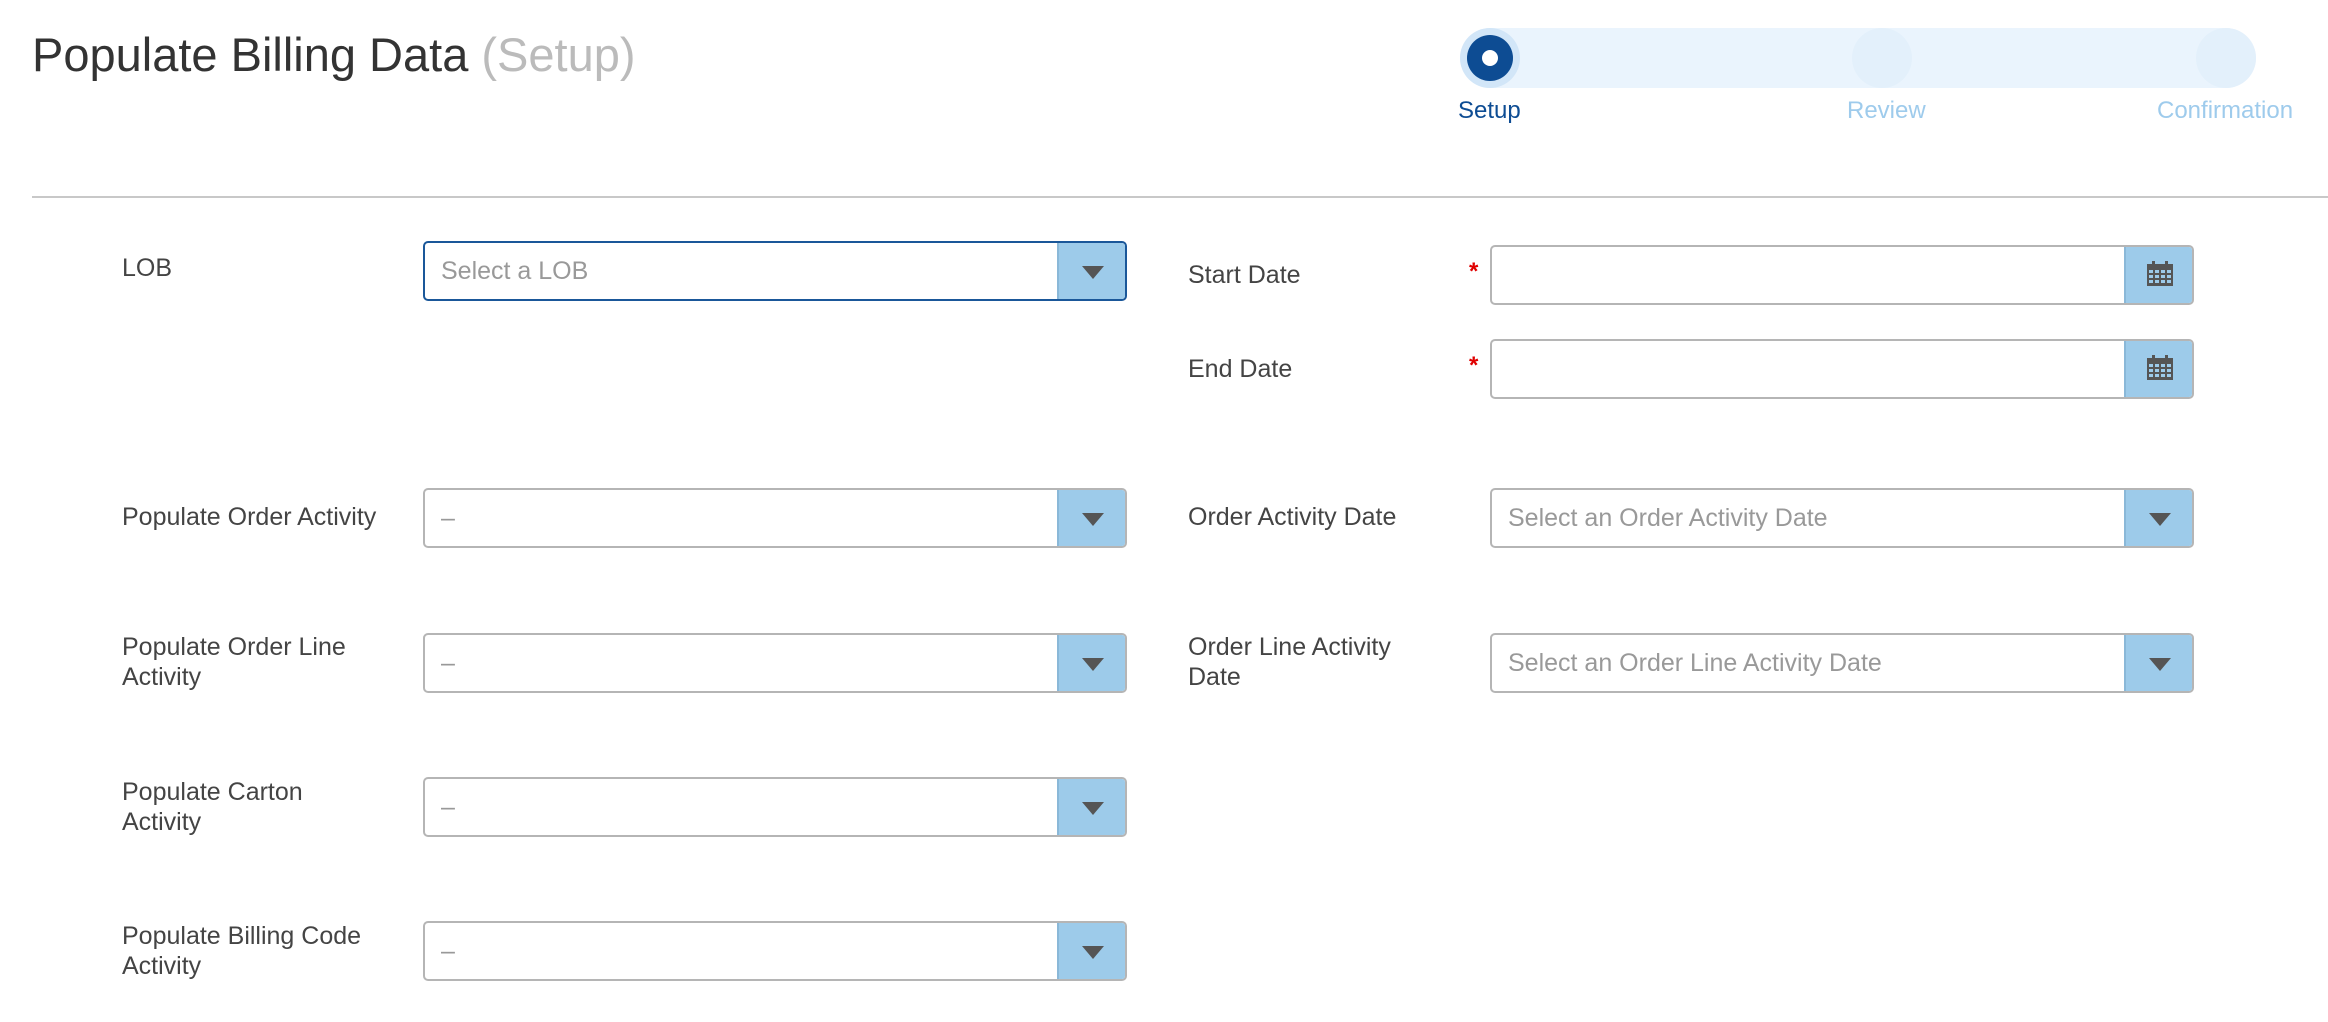 This screenshot has height=1022, width=2328. I want to click on populate-order-line-activity-label-line1: Populate Order Line, so click(234, 647).